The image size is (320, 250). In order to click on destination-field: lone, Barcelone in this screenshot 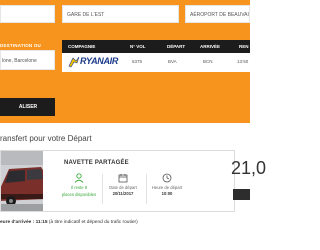, I will do `click(27, 60)`.